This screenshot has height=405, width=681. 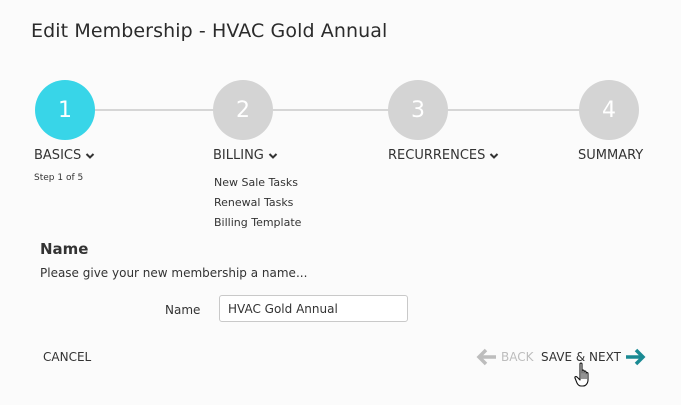 What do you see at coordinates (209, 31) in the screenshot?
I see `page-title: Edit Membership - HVAC Gold Annual` at bounding box center [209, 31].